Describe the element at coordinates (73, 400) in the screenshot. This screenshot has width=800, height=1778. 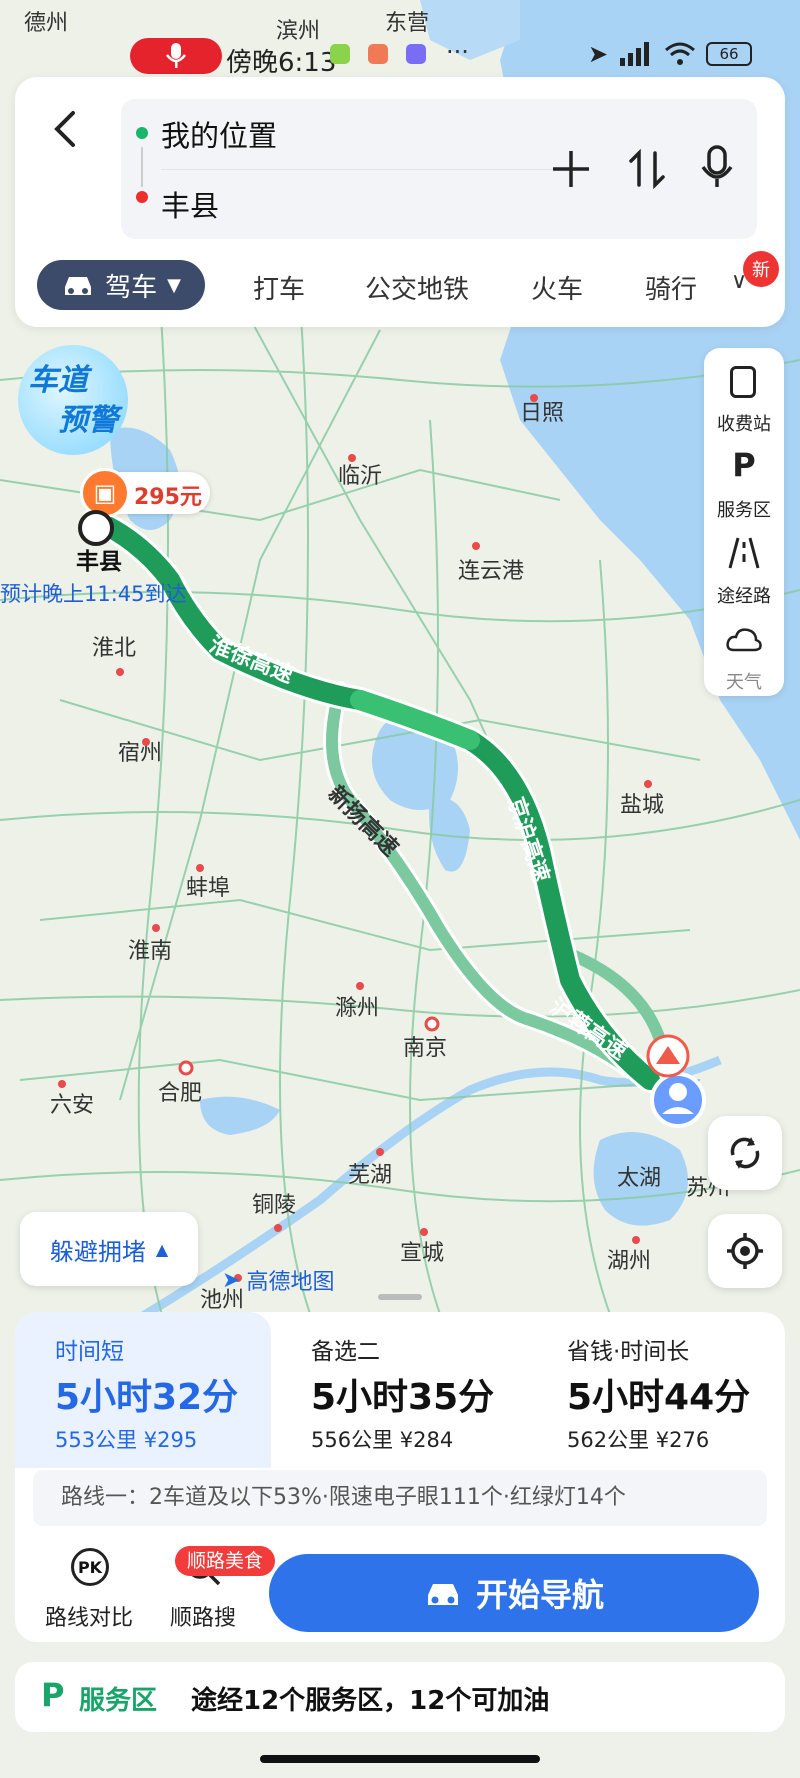
I see `lane-warning-logo: 车道 预警` at that location.